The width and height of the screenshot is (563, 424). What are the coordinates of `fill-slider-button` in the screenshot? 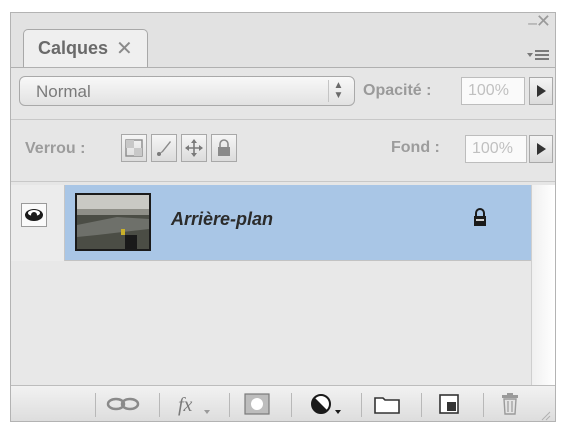 It's located at (541, 149).